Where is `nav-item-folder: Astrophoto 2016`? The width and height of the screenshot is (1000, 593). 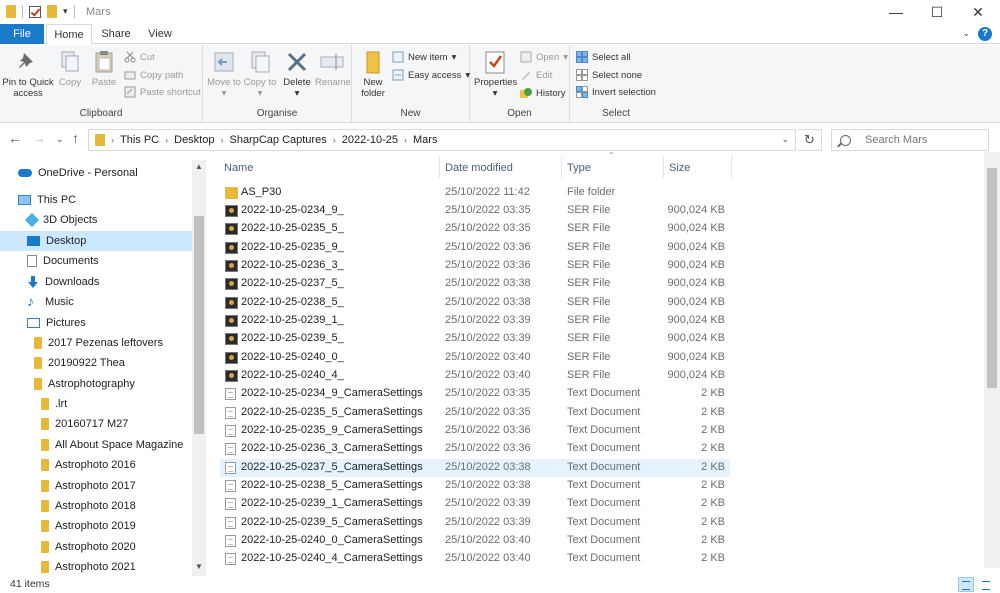
nav-item-folder: Astrophoto 2016 is located at coordinates (96, 465).